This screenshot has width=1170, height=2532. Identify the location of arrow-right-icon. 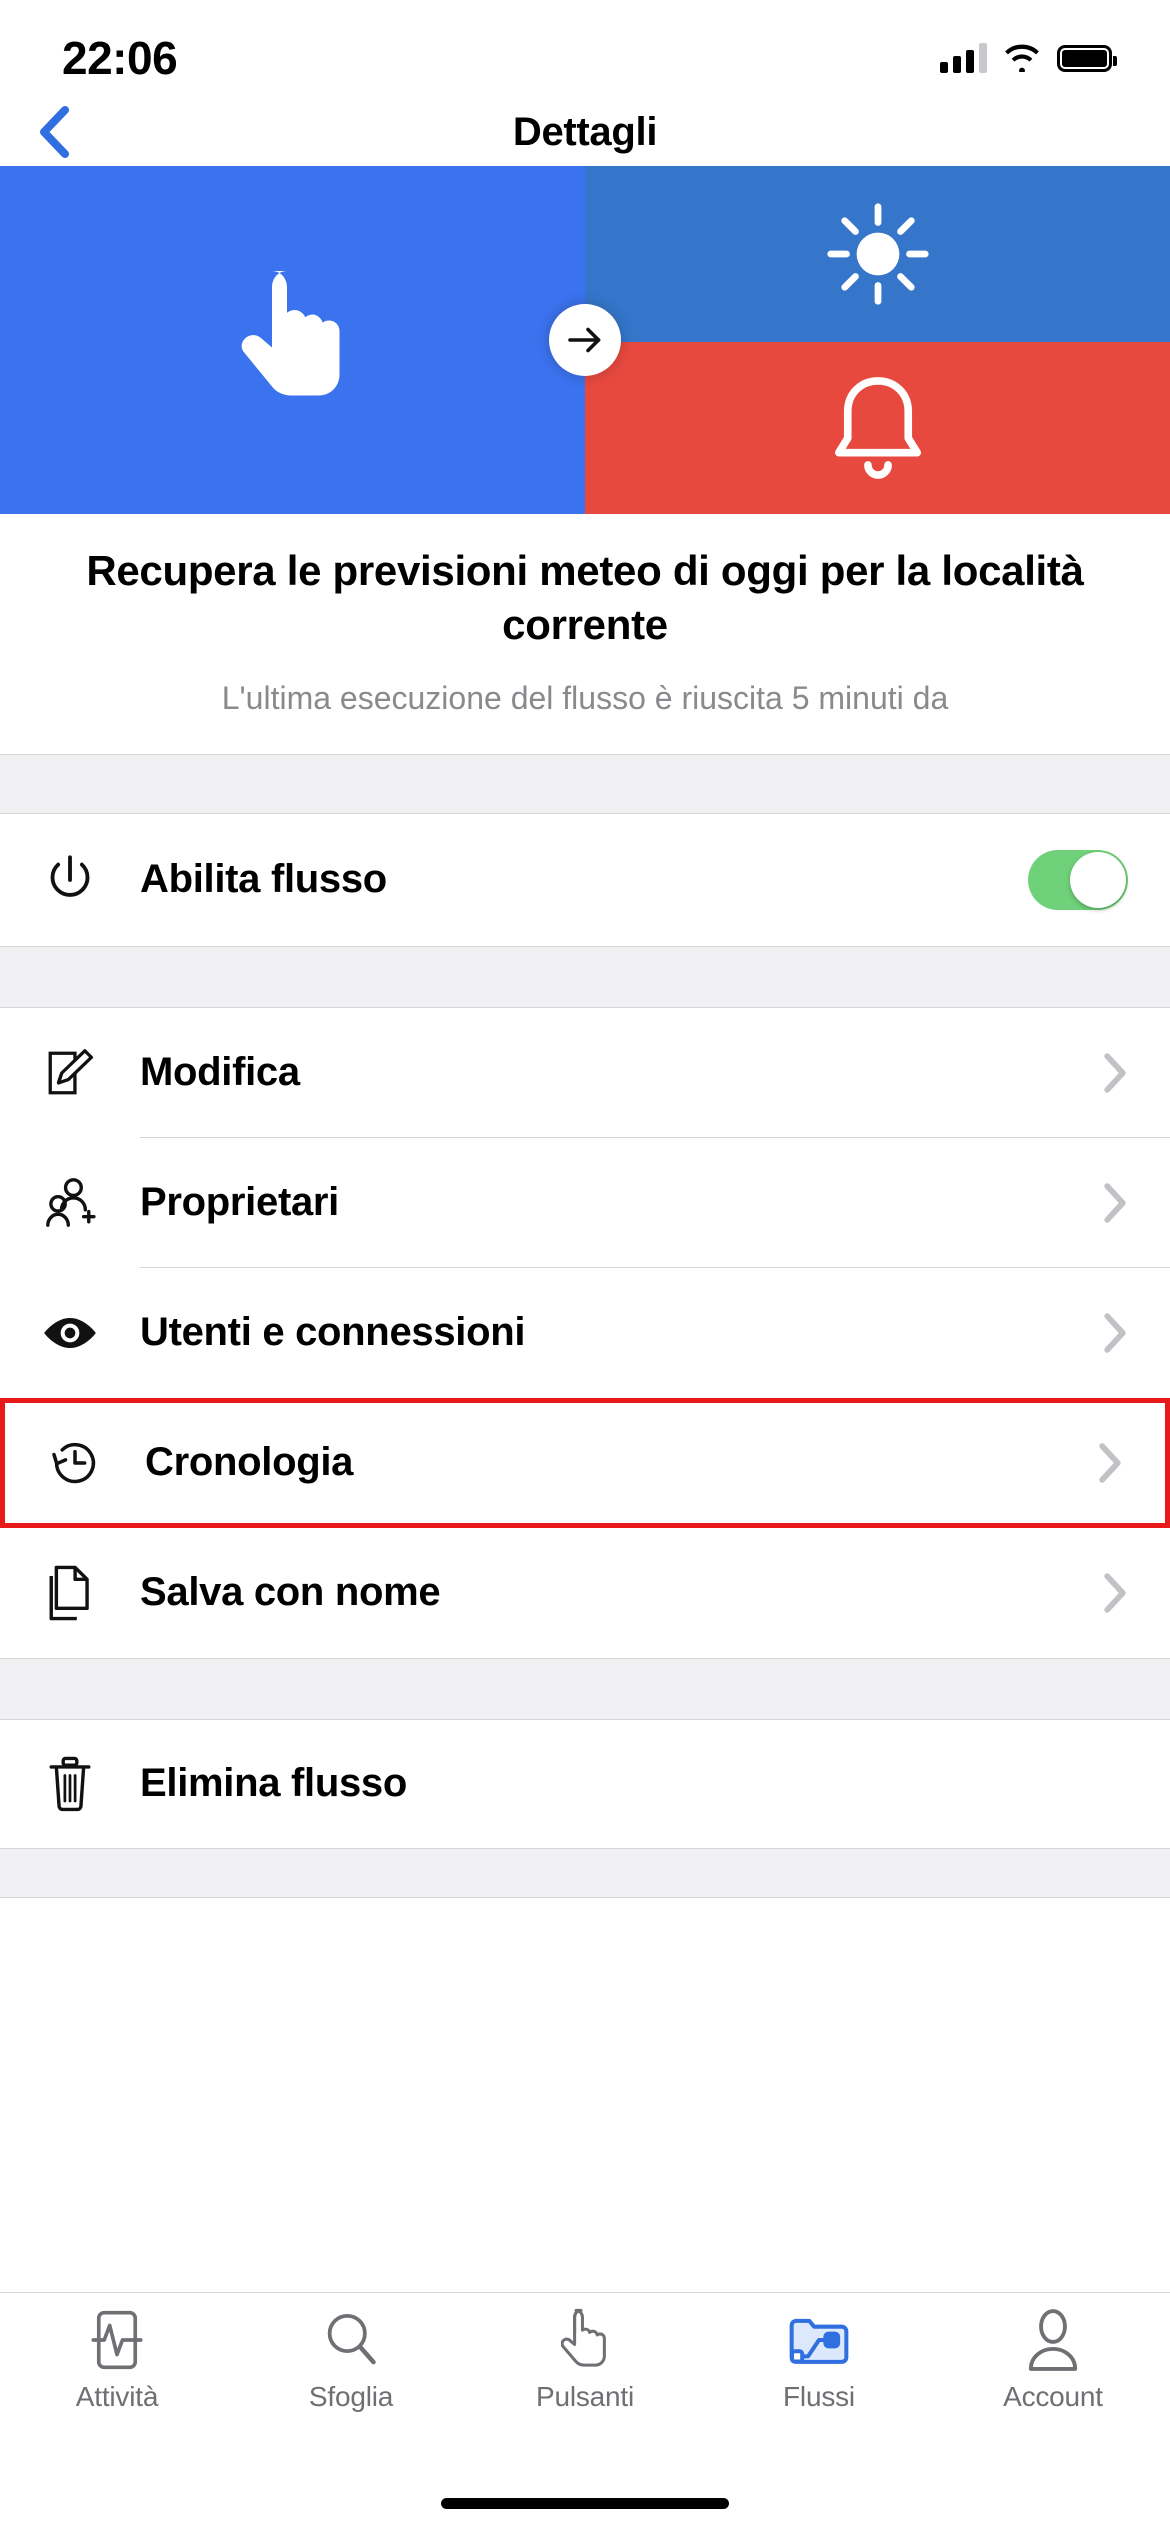
(584, 340).